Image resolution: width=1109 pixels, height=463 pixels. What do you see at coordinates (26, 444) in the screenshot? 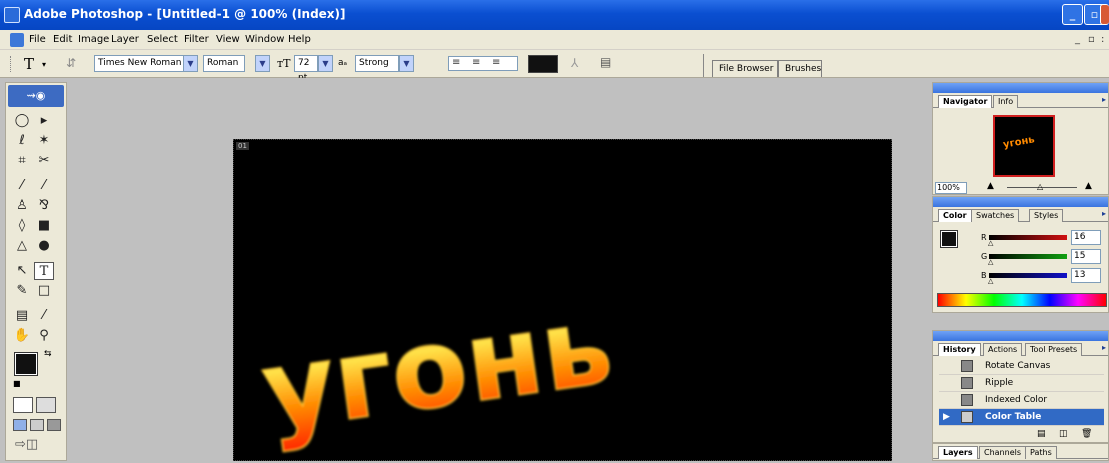
I see `jump-to-imageready-icon: ⇨◫` at bounding box center [26, 444].